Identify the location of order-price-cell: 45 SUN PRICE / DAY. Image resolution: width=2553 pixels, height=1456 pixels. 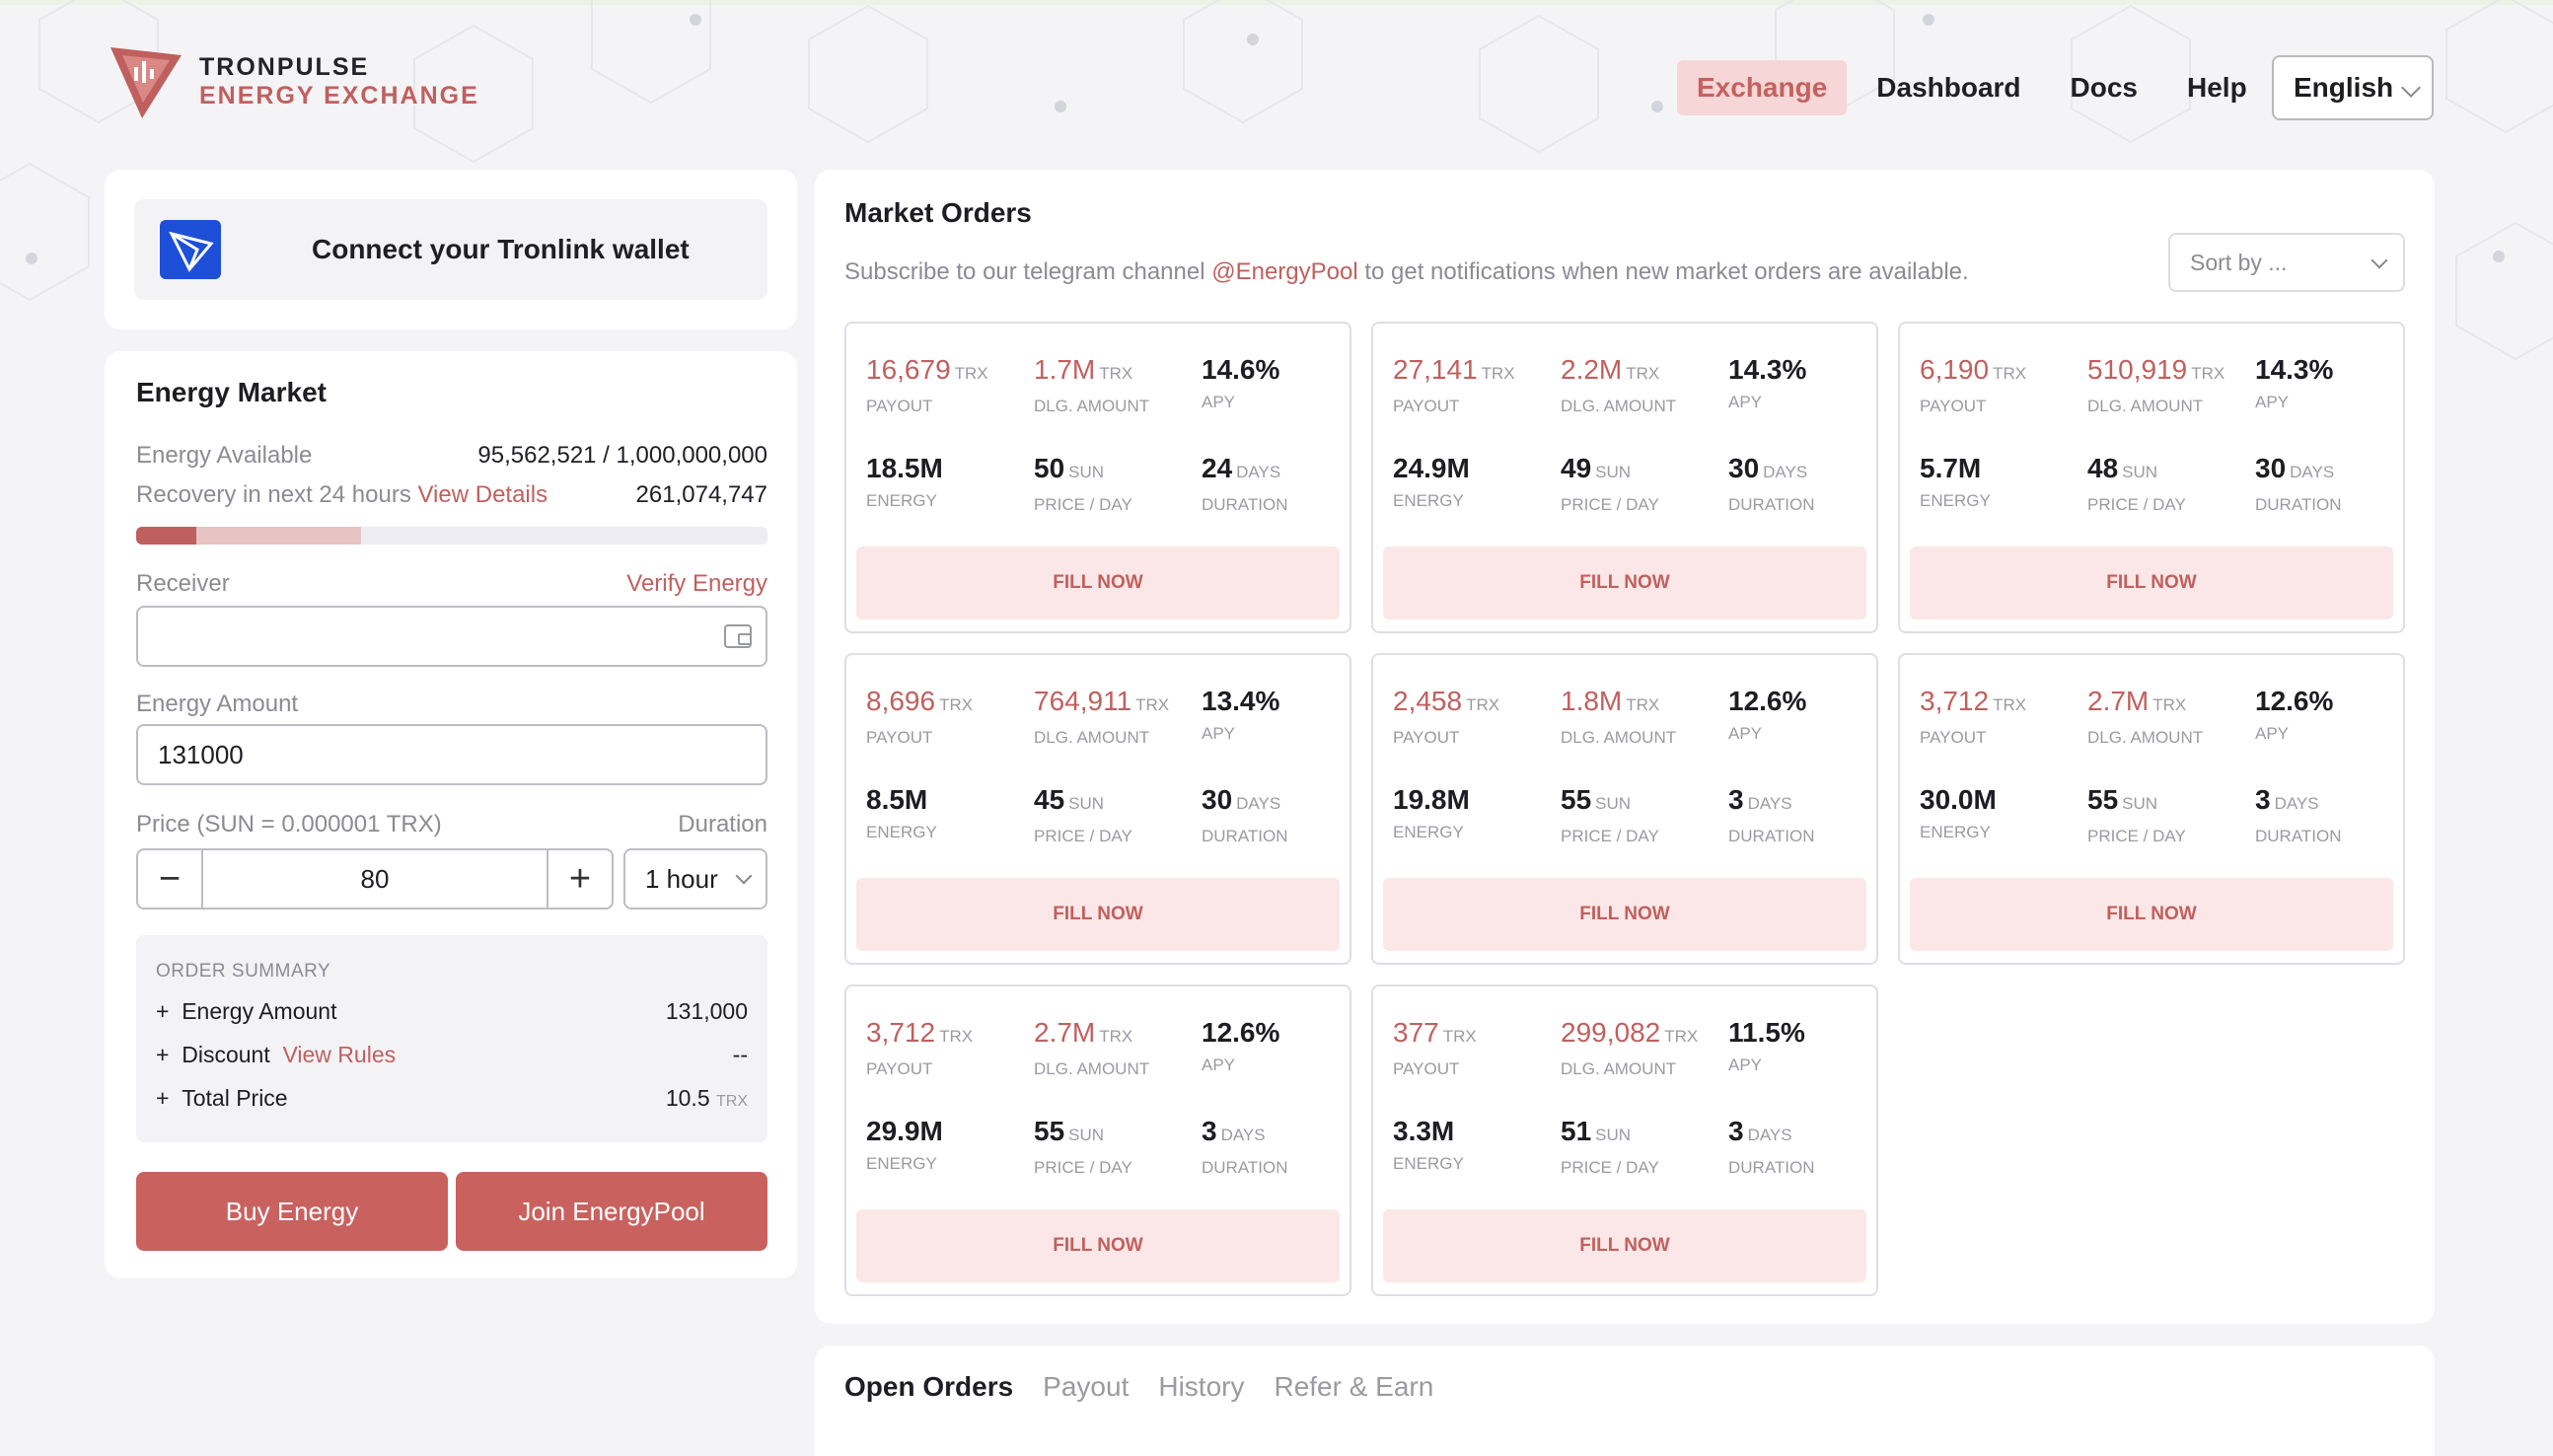
(1083, 814).